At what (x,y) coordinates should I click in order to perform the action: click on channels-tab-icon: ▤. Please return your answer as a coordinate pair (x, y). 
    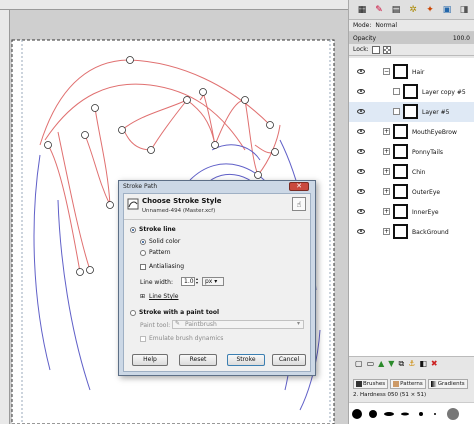
    Looking at the image, I should click on (396, 10).